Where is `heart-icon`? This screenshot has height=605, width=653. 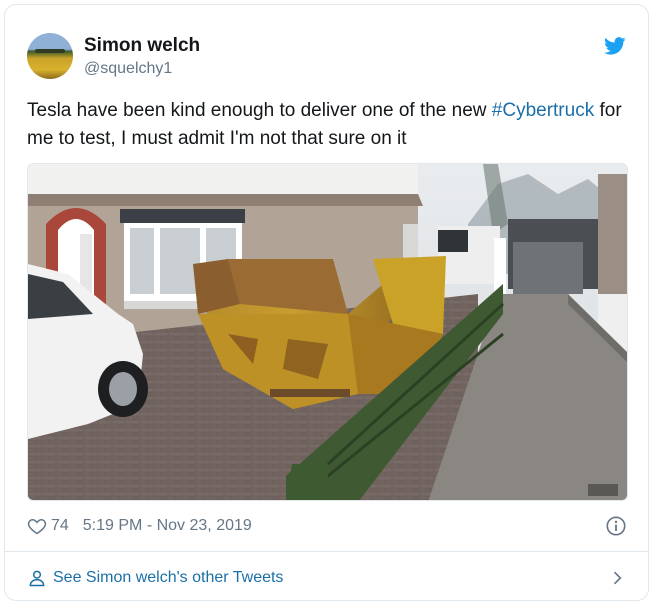 heart-icon is located at coordinates (37, 526).